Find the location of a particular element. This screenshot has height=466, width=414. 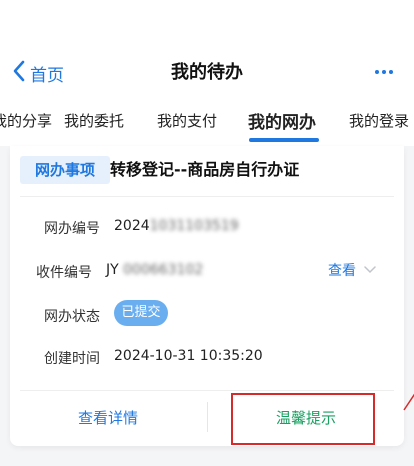

status-label: 网办状态 is located at coordinates (72, 317).